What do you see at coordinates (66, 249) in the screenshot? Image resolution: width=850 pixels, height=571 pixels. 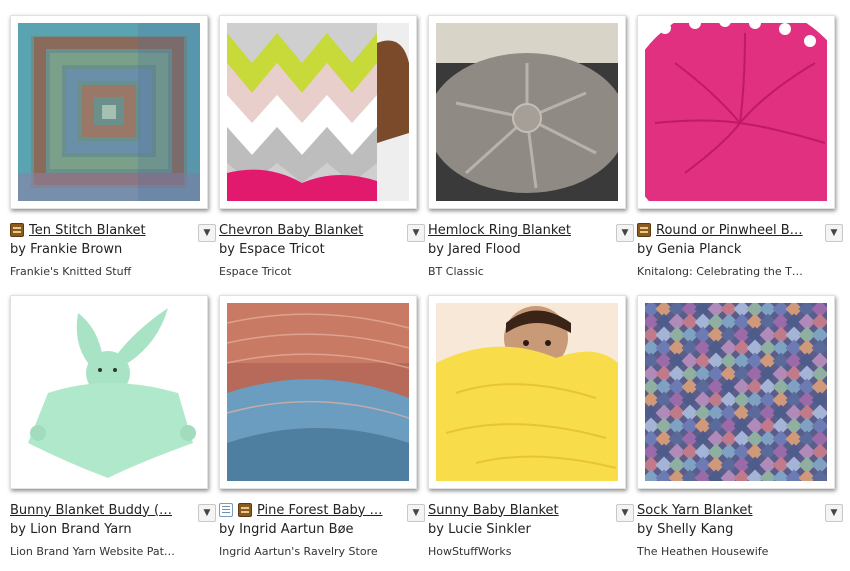 I see `pattern-author: by Frankie Brown` at bounding box center [66, 249].